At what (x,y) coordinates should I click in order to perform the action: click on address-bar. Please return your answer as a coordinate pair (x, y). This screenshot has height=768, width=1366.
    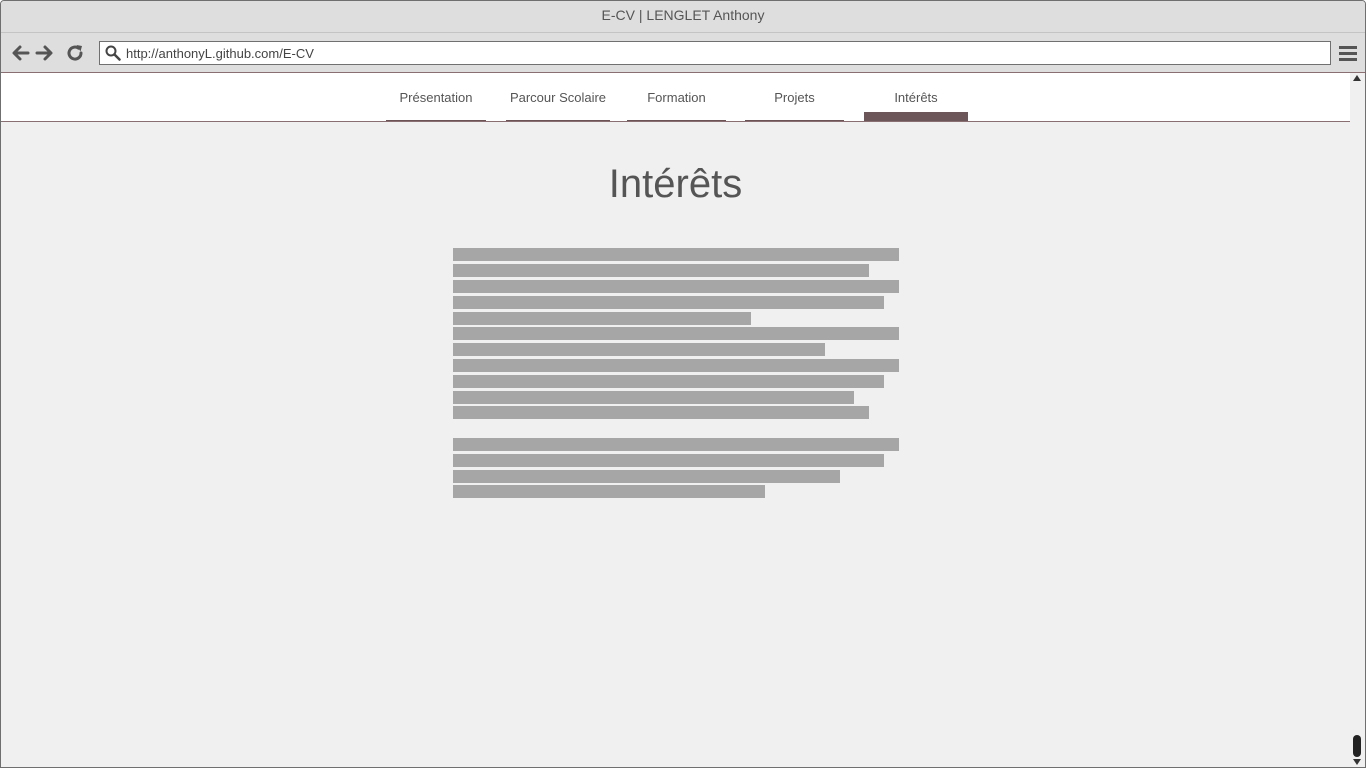
    Looking at the image, I should click on (715, 53).